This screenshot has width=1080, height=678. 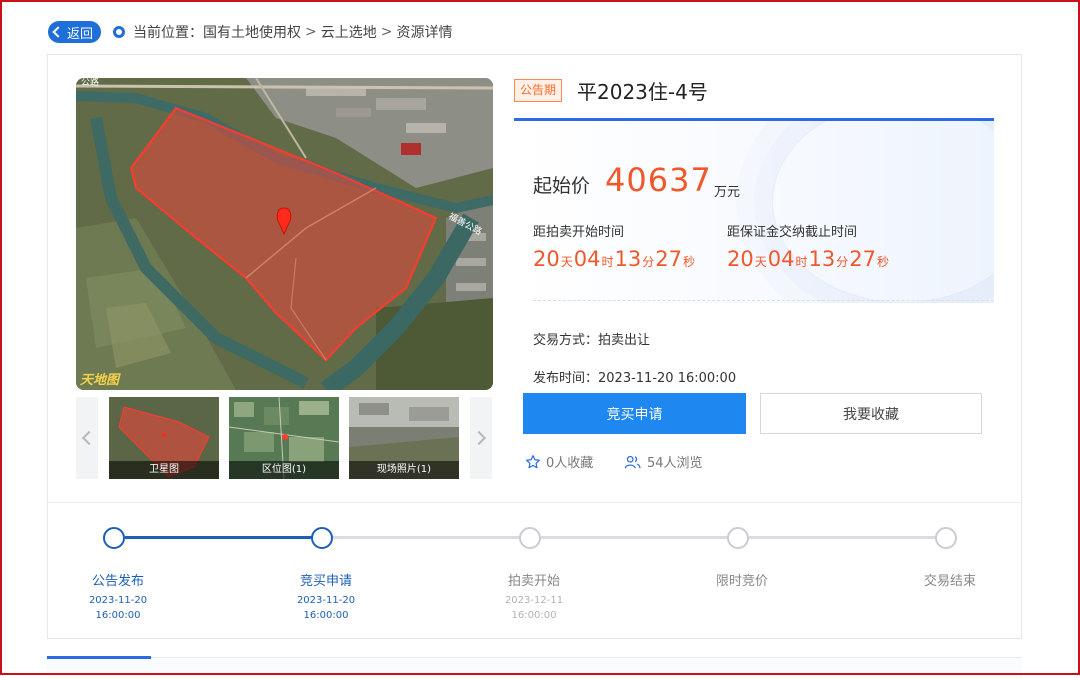 What do you see at coordinates (424, 33) in the screenshot?
I see `breadcrumb-item-resource-detail: 资源详情` at bounding box center [424, 33].